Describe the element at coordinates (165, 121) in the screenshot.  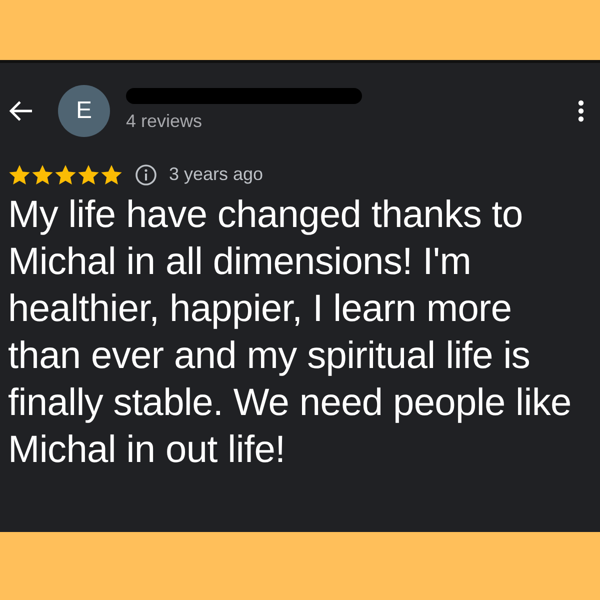
I see `review-count: 4 reviews` at that location.